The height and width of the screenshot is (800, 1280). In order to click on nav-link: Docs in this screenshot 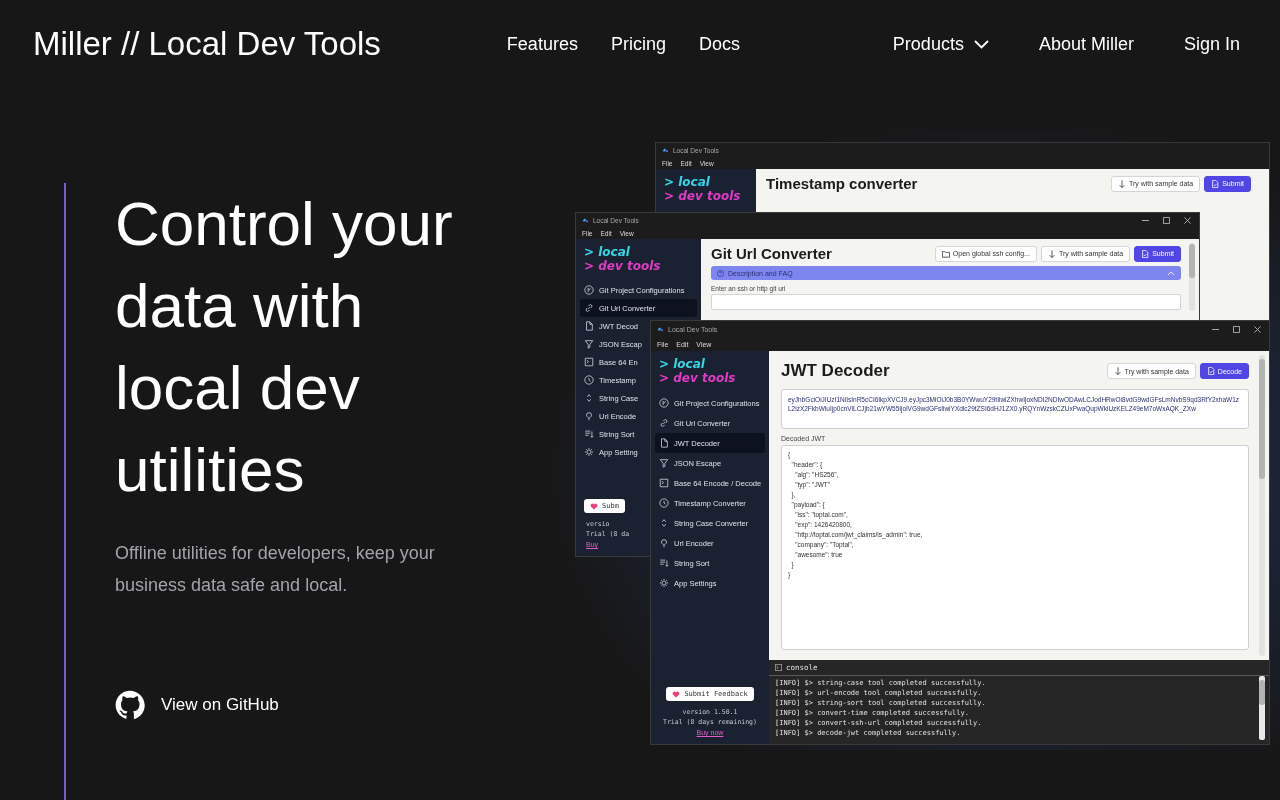, I will do `click(719, 44)`.